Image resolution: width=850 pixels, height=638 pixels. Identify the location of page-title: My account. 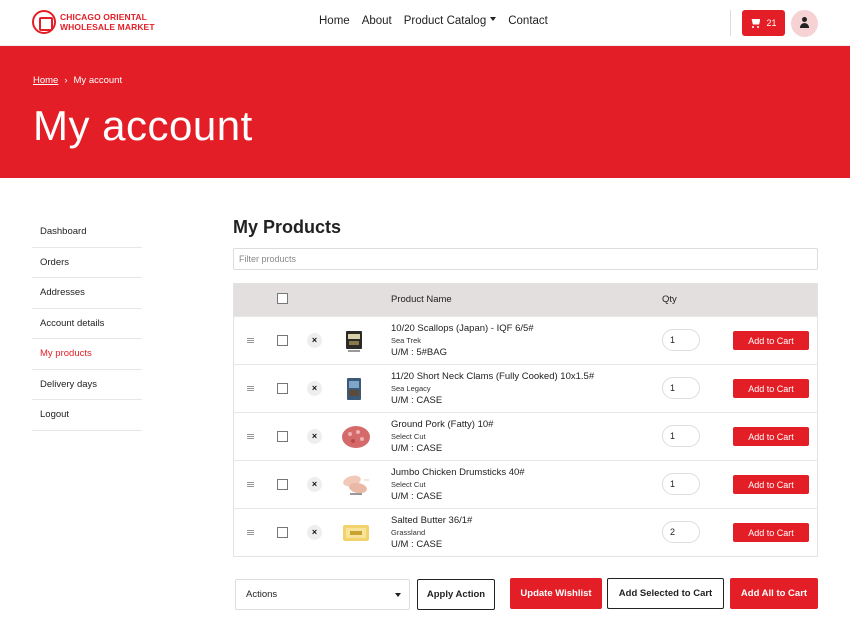
(143, 125).